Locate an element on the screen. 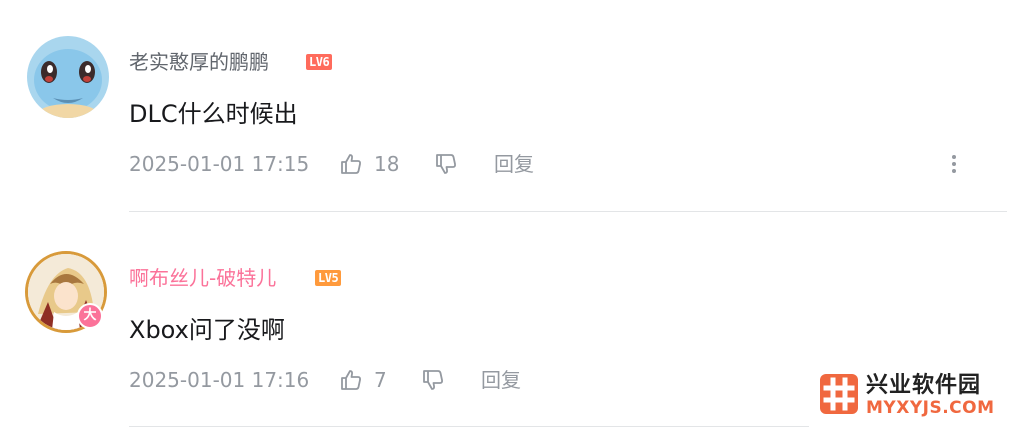 The image size is (1024, 433). like-count: 18 is located at coordinates (387, 164).